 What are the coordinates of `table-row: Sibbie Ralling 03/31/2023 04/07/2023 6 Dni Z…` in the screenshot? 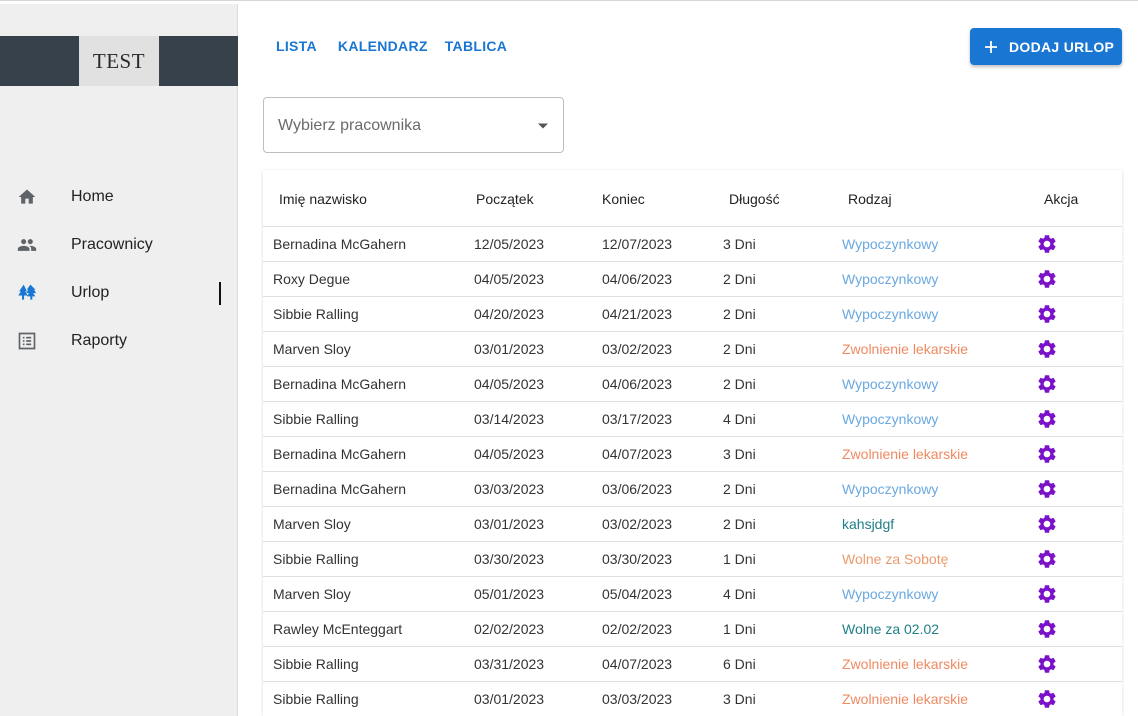 It's located at (692, 664).